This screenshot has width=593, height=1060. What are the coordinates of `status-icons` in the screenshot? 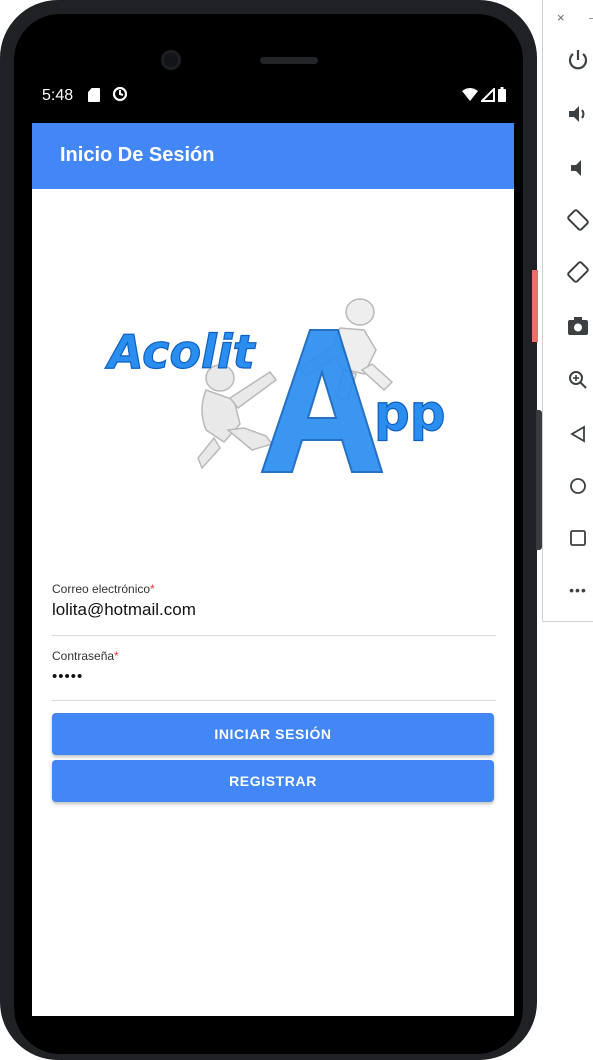 It's located at (484, 94).